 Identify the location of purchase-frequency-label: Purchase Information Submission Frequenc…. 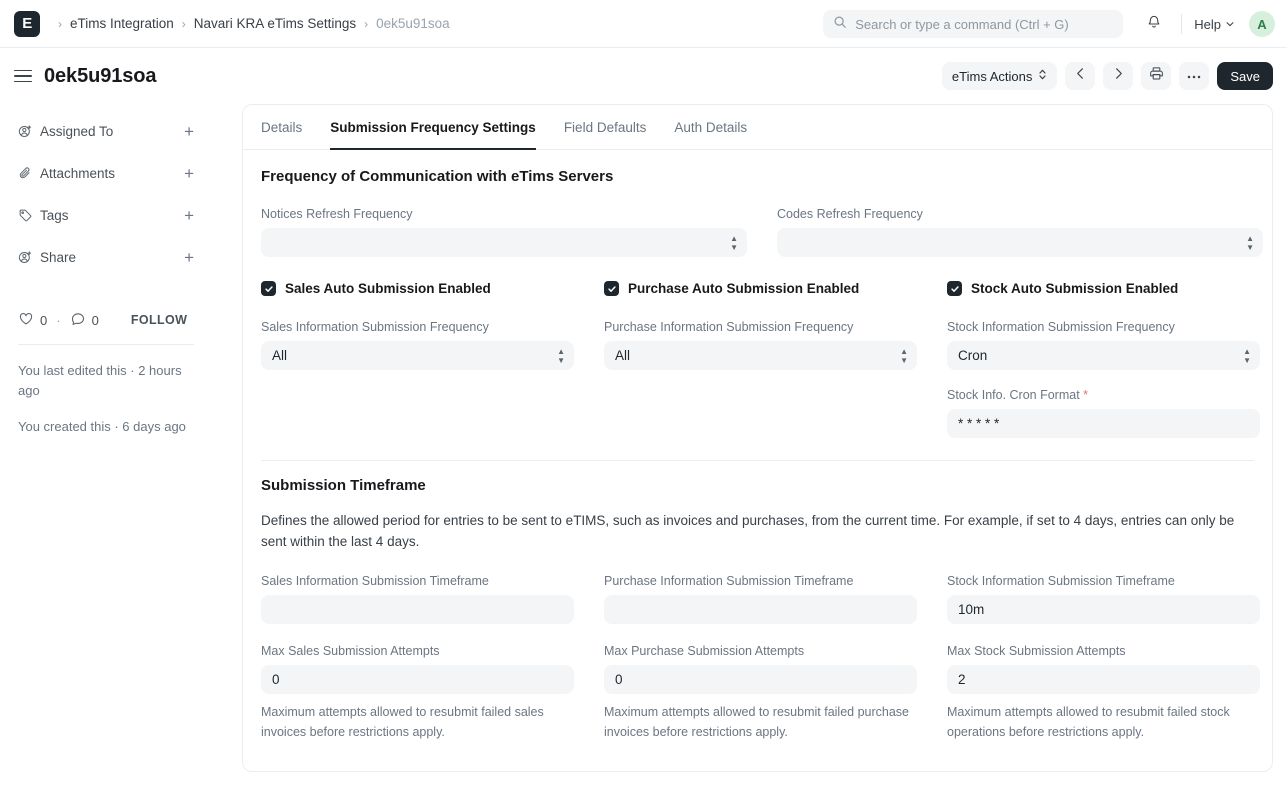
(729, 327).